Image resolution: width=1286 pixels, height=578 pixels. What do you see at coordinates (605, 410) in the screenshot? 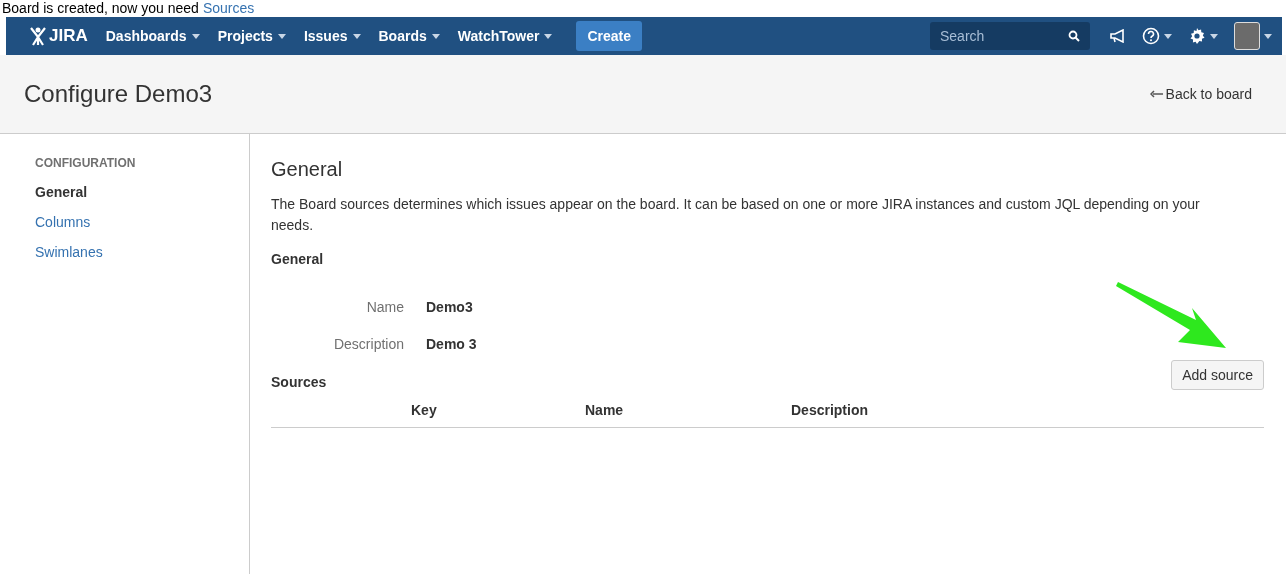
I see `column-header: Name` at bounding box center [605, 410].